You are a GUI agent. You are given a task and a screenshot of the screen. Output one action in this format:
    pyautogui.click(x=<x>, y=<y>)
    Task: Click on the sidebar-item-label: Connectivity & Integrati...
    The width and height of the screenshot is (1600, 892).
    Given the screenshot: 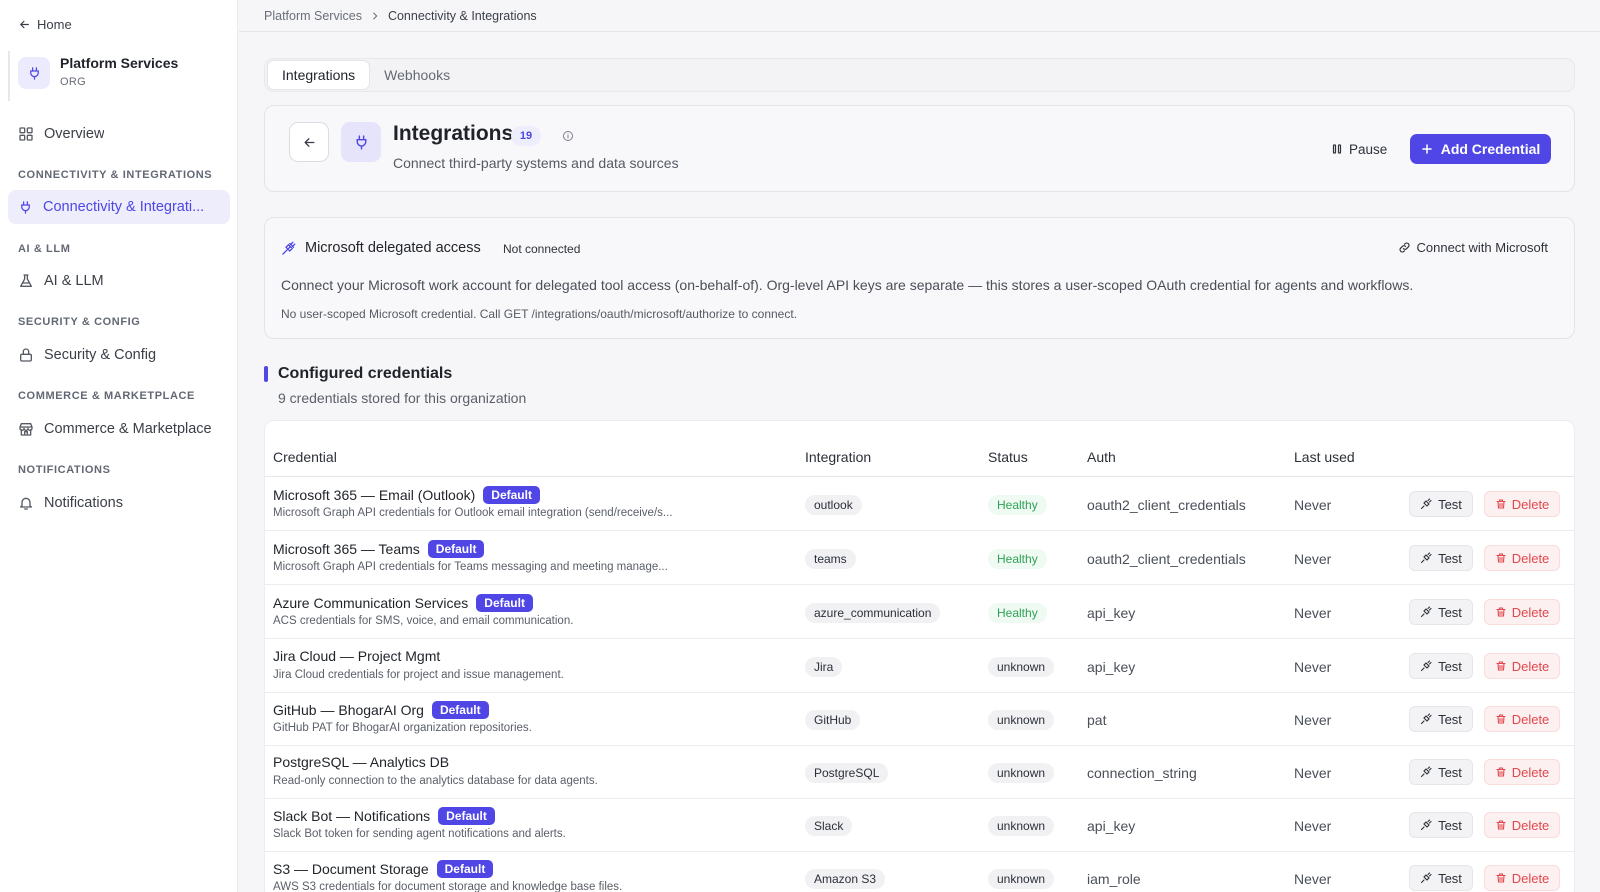 What is the action you would take?
    pyautogui.click(x=124, y=207)
    